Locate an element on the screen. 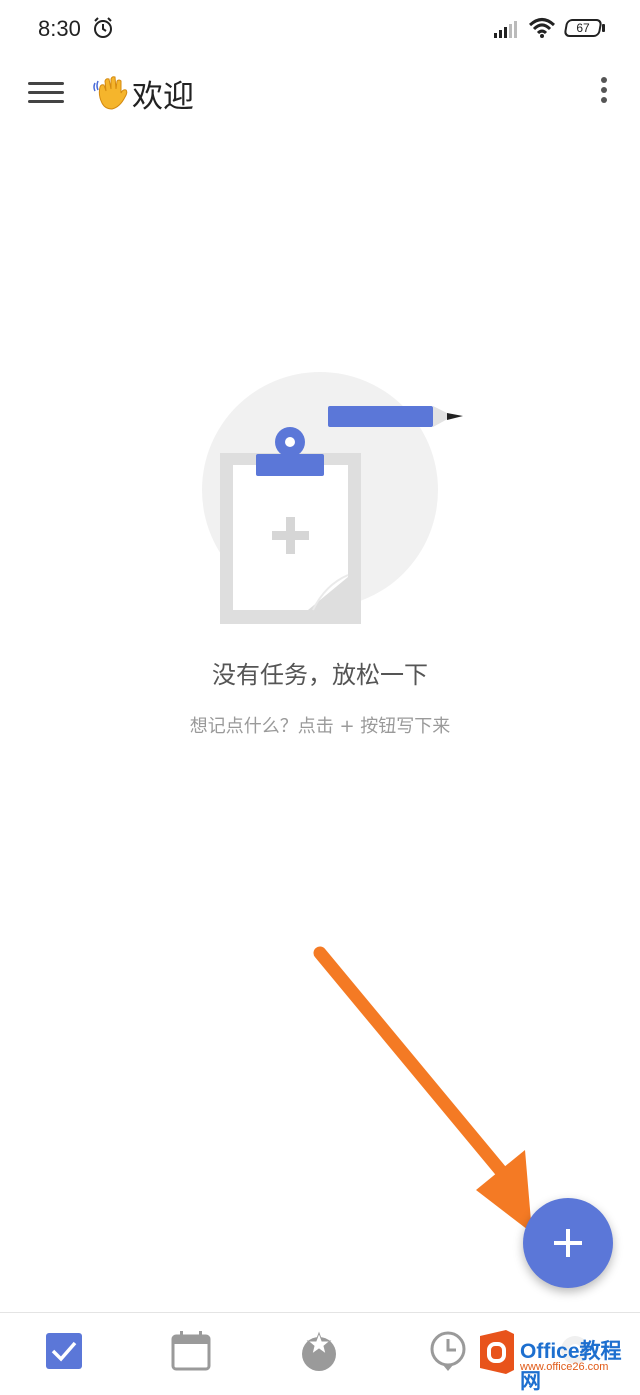 The image size is (640, 1395). plus-icon is located at coordinates (568, 1243).